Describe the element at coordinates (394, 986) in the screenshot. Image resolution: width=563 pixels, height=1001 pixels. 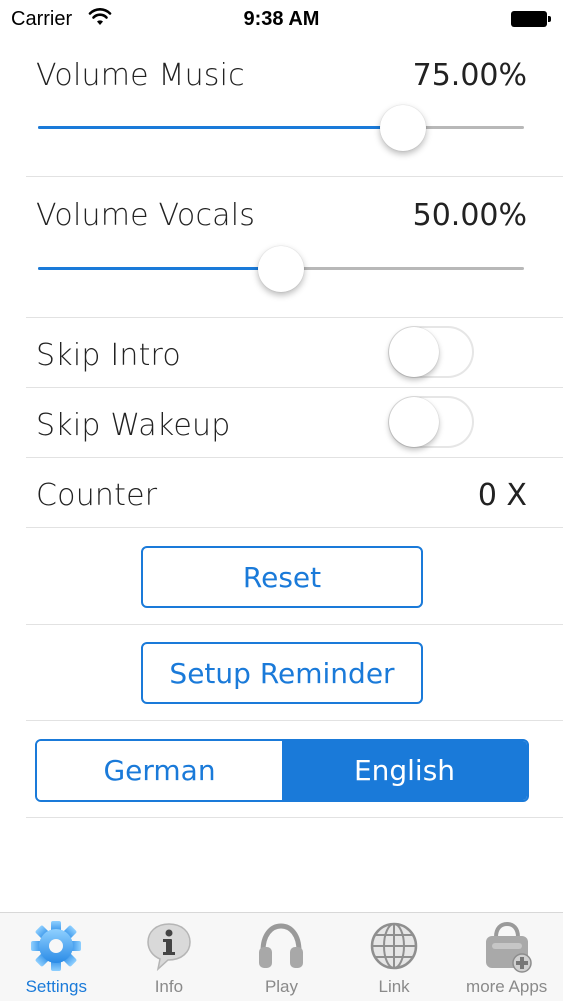
I see `tab-label-link: Link` at that location.